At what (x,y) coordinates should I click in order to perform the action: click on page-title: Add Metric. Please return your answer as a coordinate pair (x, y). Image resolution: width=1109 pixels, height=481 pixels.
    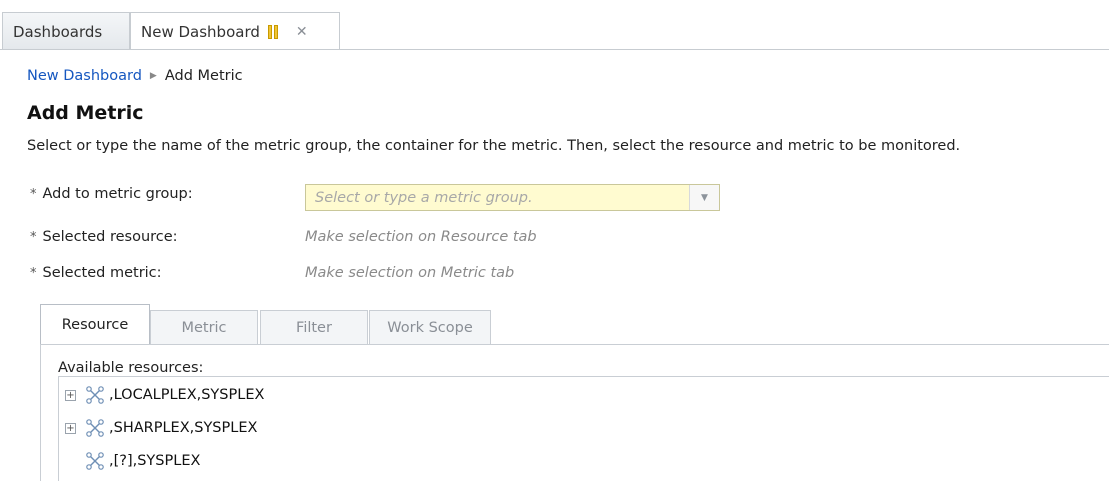
    Looking at the image, I should click on (85, 113).